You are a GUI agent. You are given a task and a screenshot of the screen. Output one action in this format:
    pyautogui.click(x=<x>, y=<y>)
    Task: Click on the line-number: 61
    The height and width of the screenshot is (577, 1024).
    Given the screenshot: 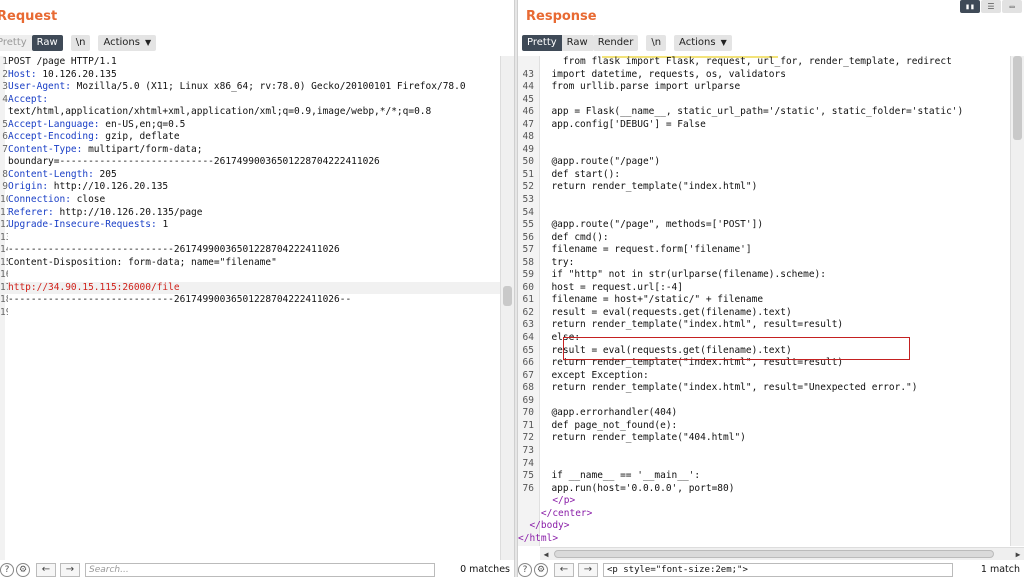 What is the action you would take?
    pyautogui.click(x=528, y=300)
    